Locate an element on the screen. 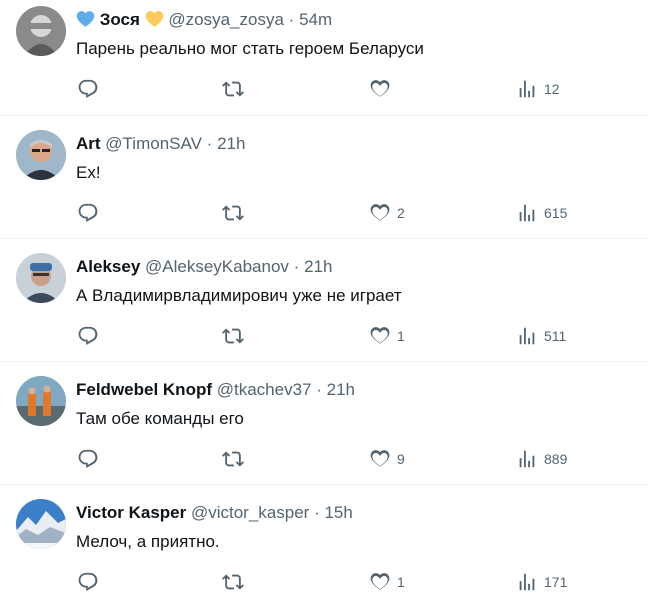 Image resolution: width=648 pixels, height=608 pixels. like-button: 9 is located at coordinates (387, 459).